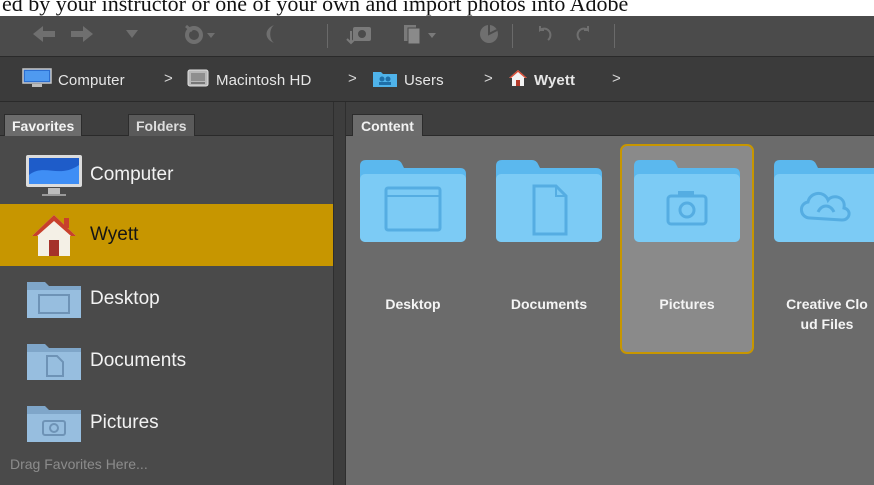 The image size is (874, 485). Describe the element at coordinates (339, 293) in the screenshot. I see `panel-splitter` at that location.